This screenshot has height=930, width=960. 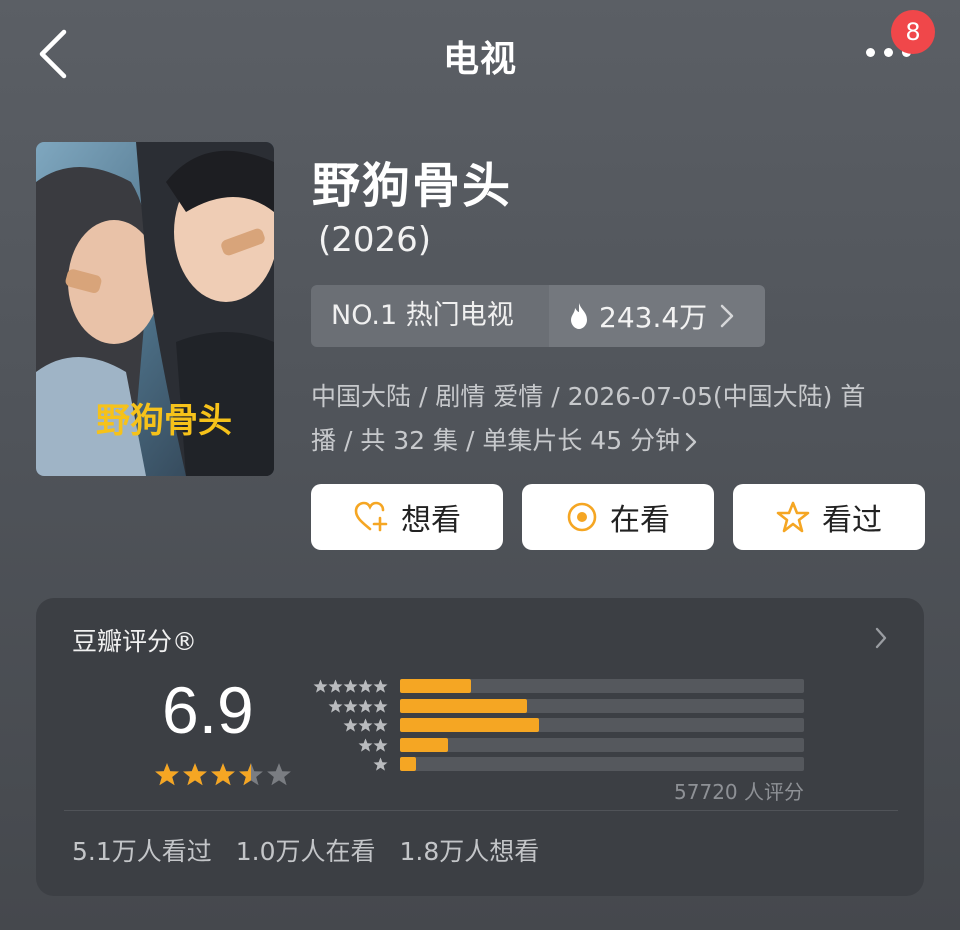 I want to click on watched-label: 看过, so click(x=852, y=520).